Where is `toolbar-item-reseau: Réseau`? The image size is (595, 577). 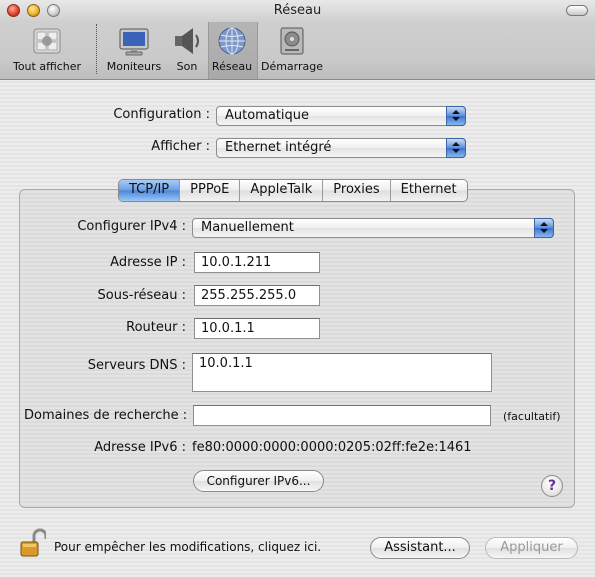 toolbar-item-reseau: Réseau is located at coordinates (232, 50).